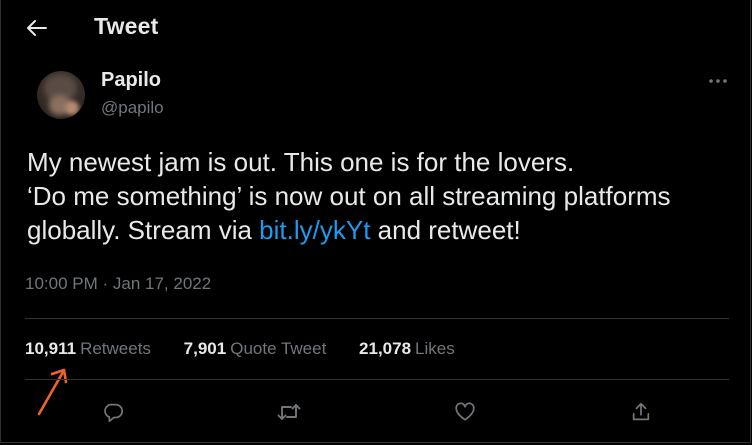  I want to click on reply-icon, so click(114, 413).